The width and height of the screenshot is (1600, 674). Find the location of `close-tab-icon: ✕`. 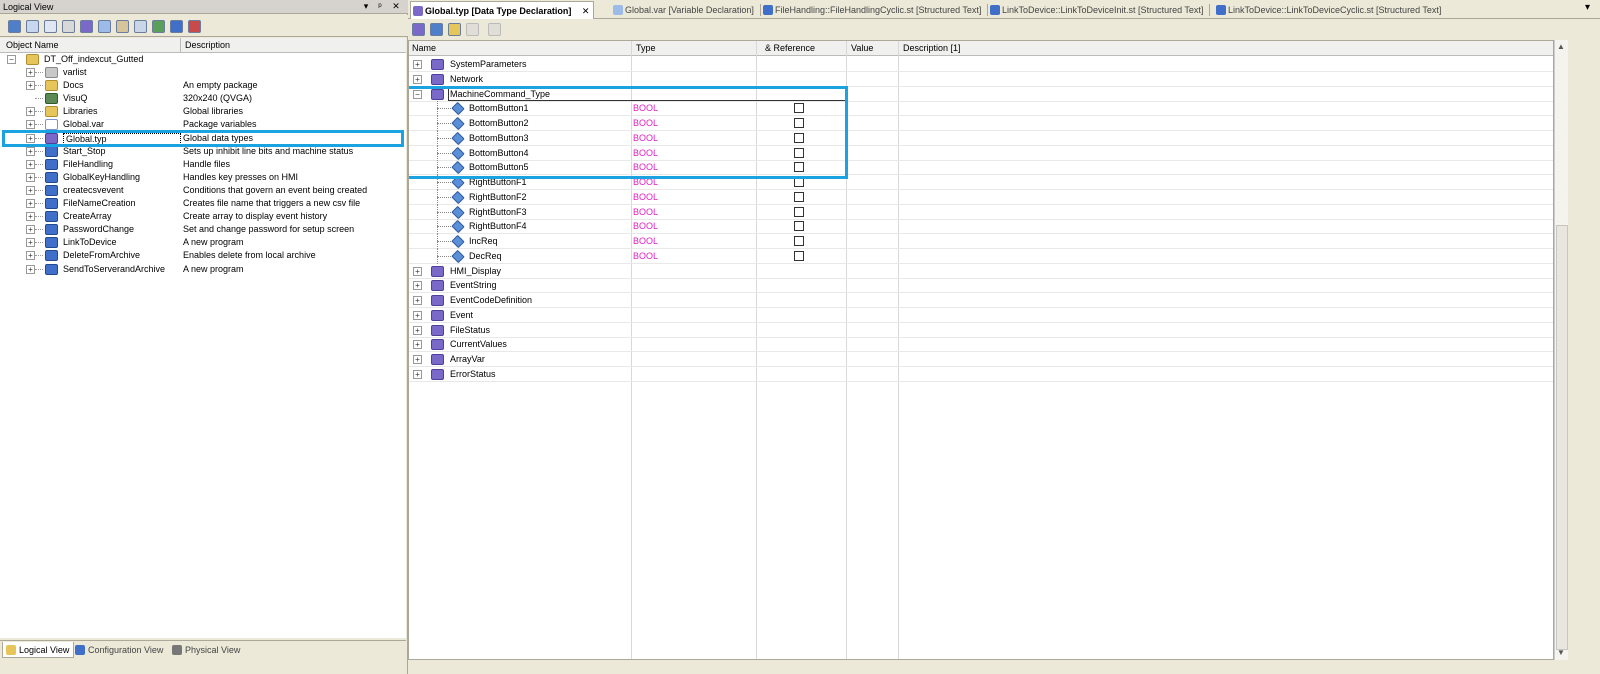

close-tab-icon: ✕ is located at coordinates (586, 11).